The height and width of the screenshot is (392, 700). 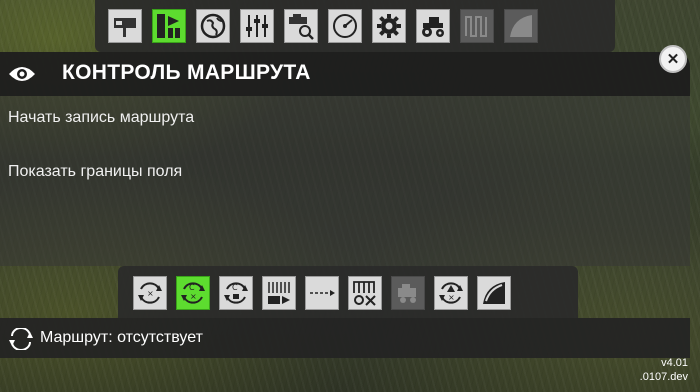 I want to click on globe-icon, so click(x=213, y=26).